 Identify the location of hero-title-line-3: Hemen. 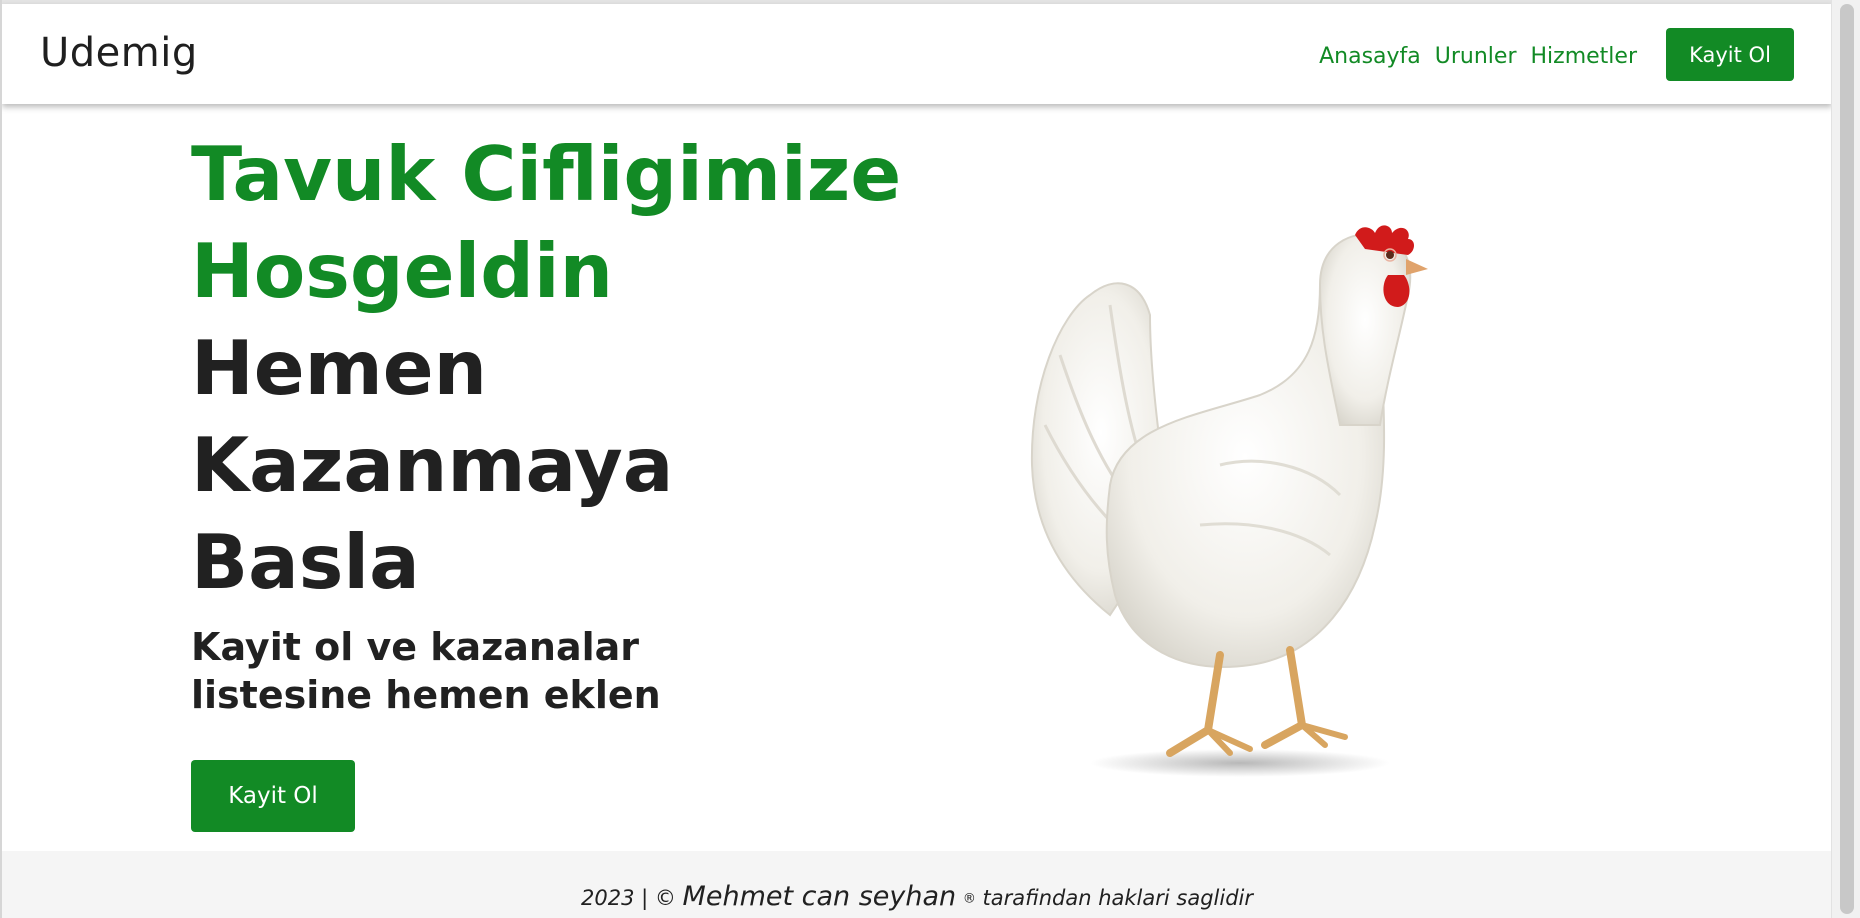
(339, 368).